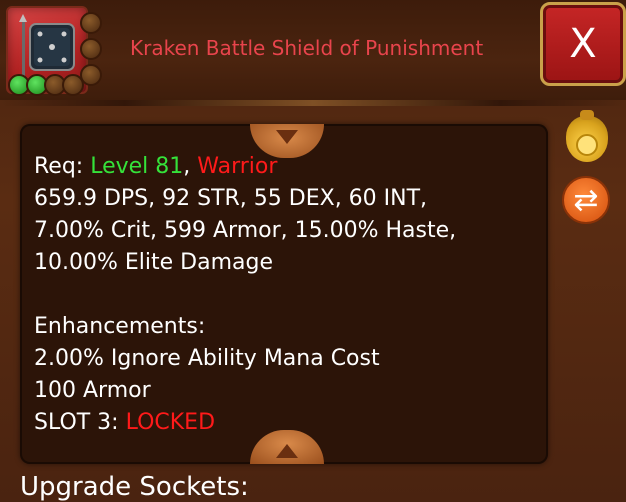 The height and width of the screenshot is (502, 626). Describe the element at coordinates (287, 137) in the screenshot. I see `arrow-down-icon` at that location.